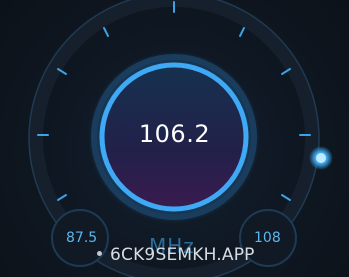  I want to click on bullet-icon, so click(99, 253).